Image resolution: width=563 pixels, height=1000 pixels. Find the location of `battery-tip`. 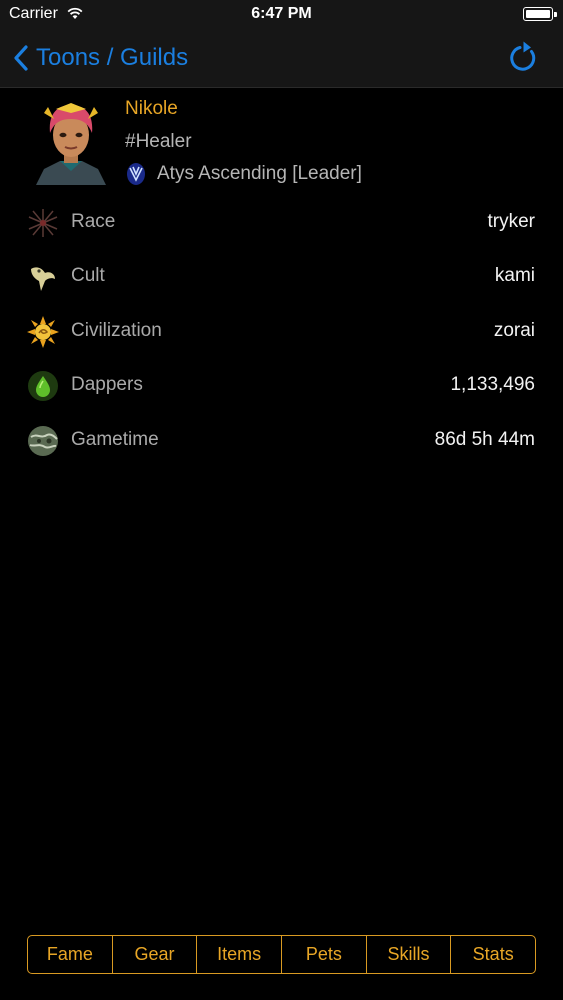

battery-tip is located at coordinates (555, 14).